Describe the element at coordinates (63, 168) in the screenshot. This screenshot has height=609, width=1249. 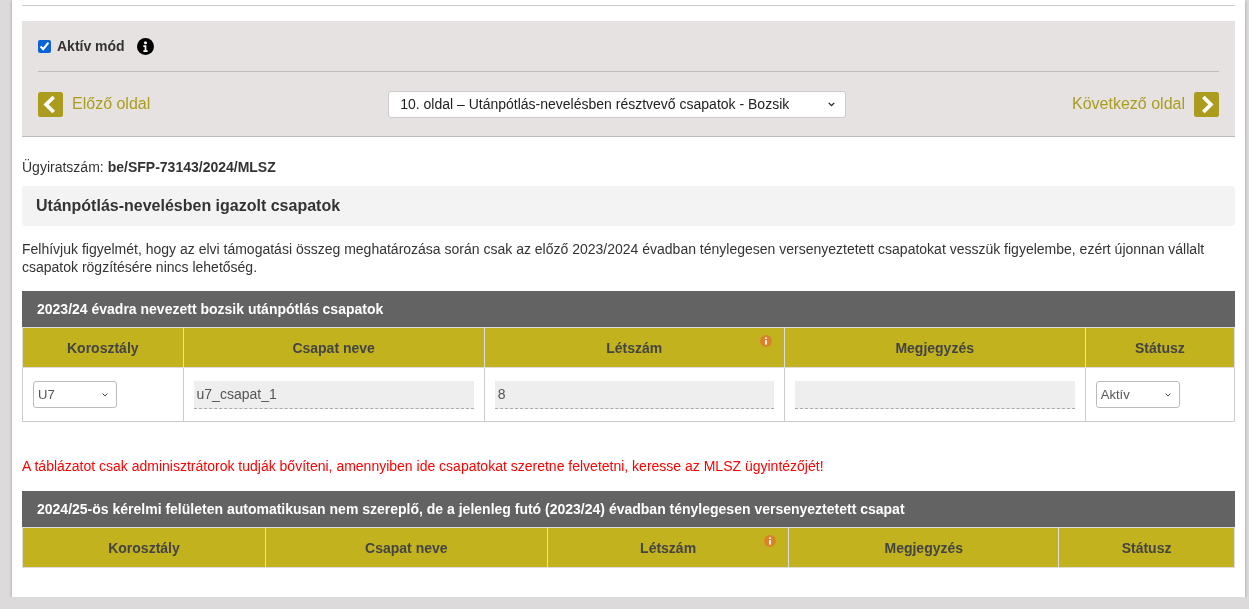
I see `case-number-label: Ügyiratszám:` at that location.